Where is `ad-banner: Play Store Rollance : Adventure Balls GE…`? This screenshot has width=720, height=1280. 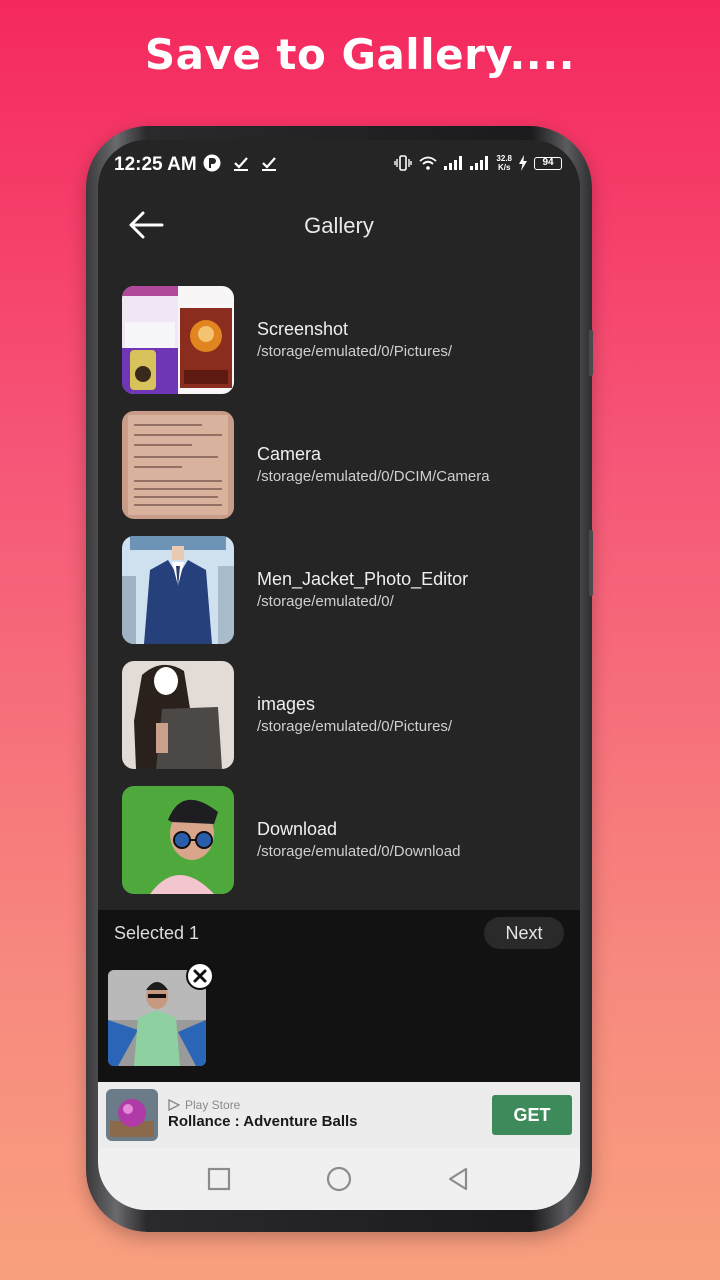 ad-banner: Play Store Rollance : Adventure Balls GE… is located at coordinates (339, 1115).